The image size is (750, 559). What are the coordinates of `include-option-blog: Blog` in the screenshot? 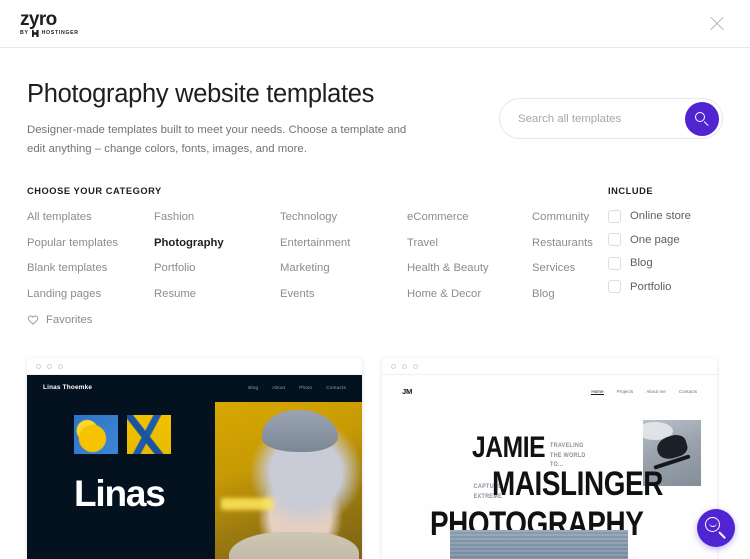 It's located at (665, 263).